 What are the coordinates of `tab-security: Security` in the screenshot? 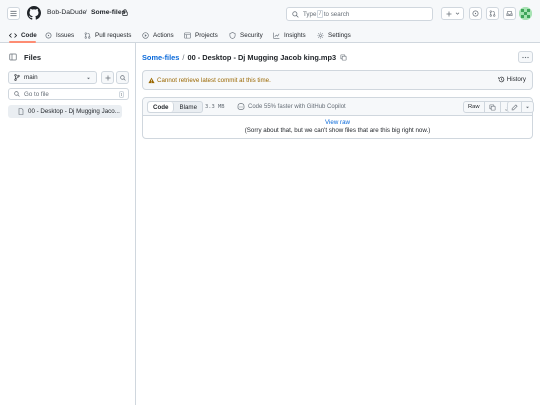 It's located at (246, 35).